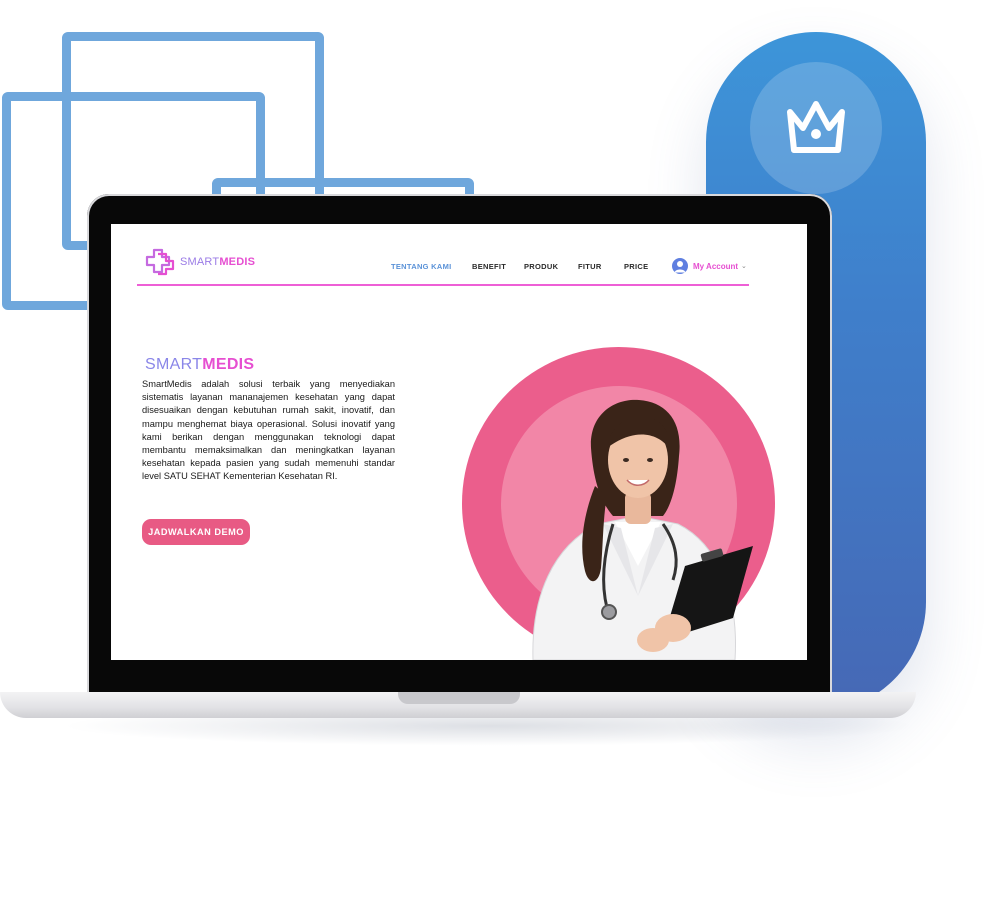 The height and width of the screenshot is (910, 1001). I want to click on nav-item-benefit: BENEFIT, so click(489, 266).